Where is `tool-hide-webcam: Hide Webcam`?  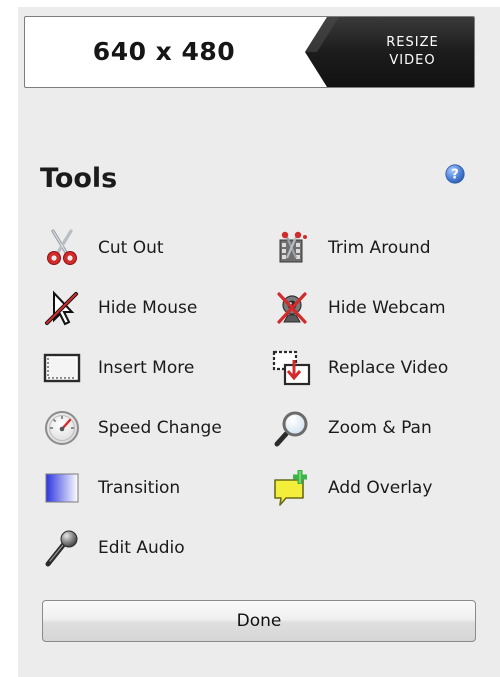
tool-hide-webcam: Hide Webcam is located at coordinates (359, 308).